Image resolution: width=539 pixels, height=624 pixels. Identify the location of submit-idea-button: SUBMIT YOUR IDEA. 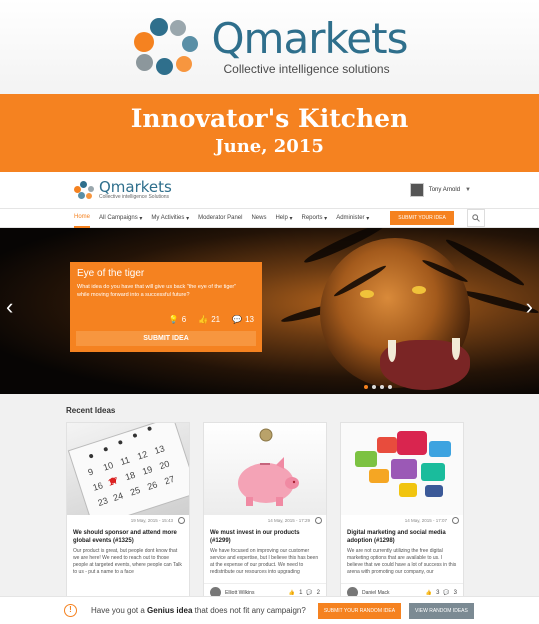
(422, 218).